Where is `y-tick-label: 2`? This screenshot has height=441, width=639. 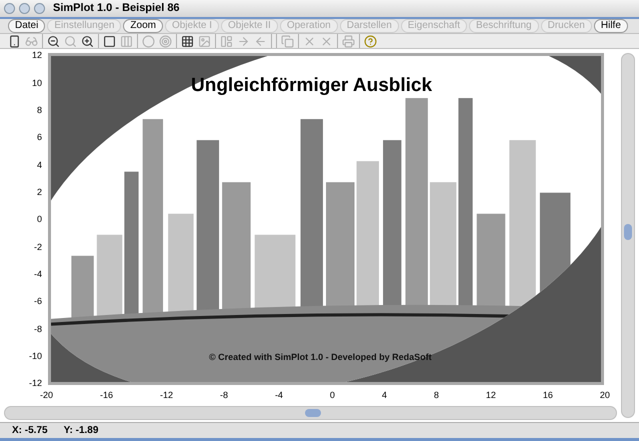
y-tick-label: 2 is located at coordinates (39, 192).